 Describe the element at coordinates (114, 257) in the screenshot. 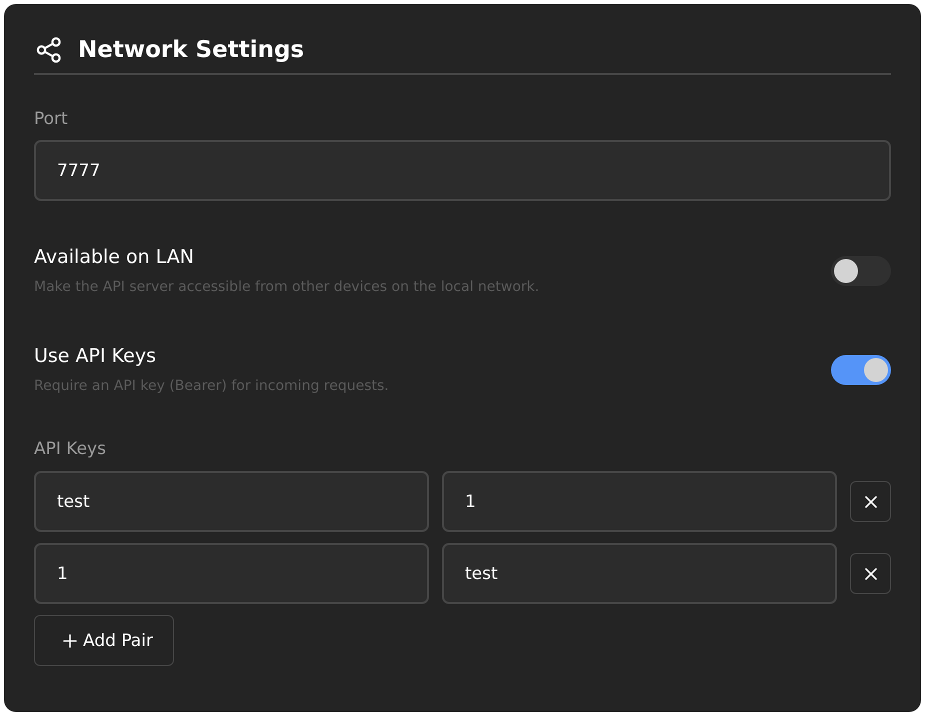

I see `setting-title: Available on LAN` at that location.